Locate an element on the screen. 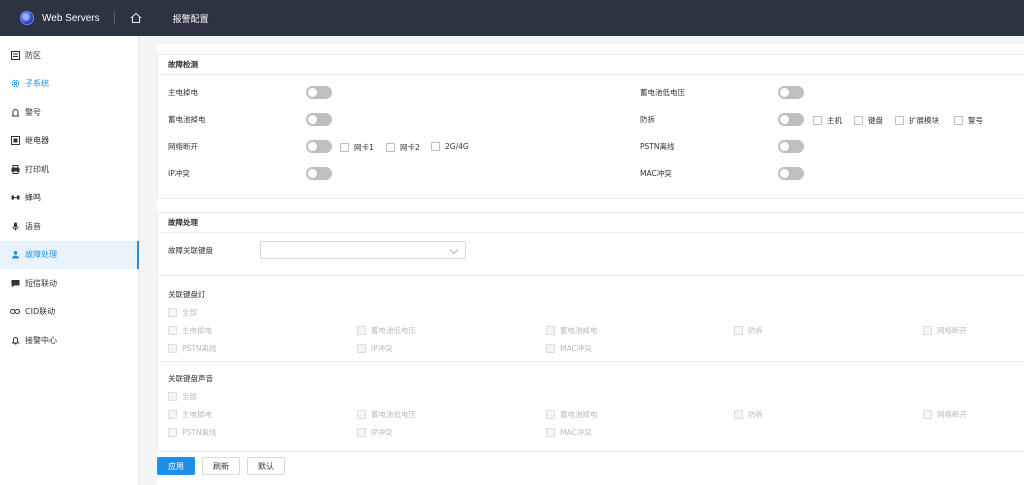 The image size is (1024, 485). battery-low-toggle is located at coordinates (791, 92).